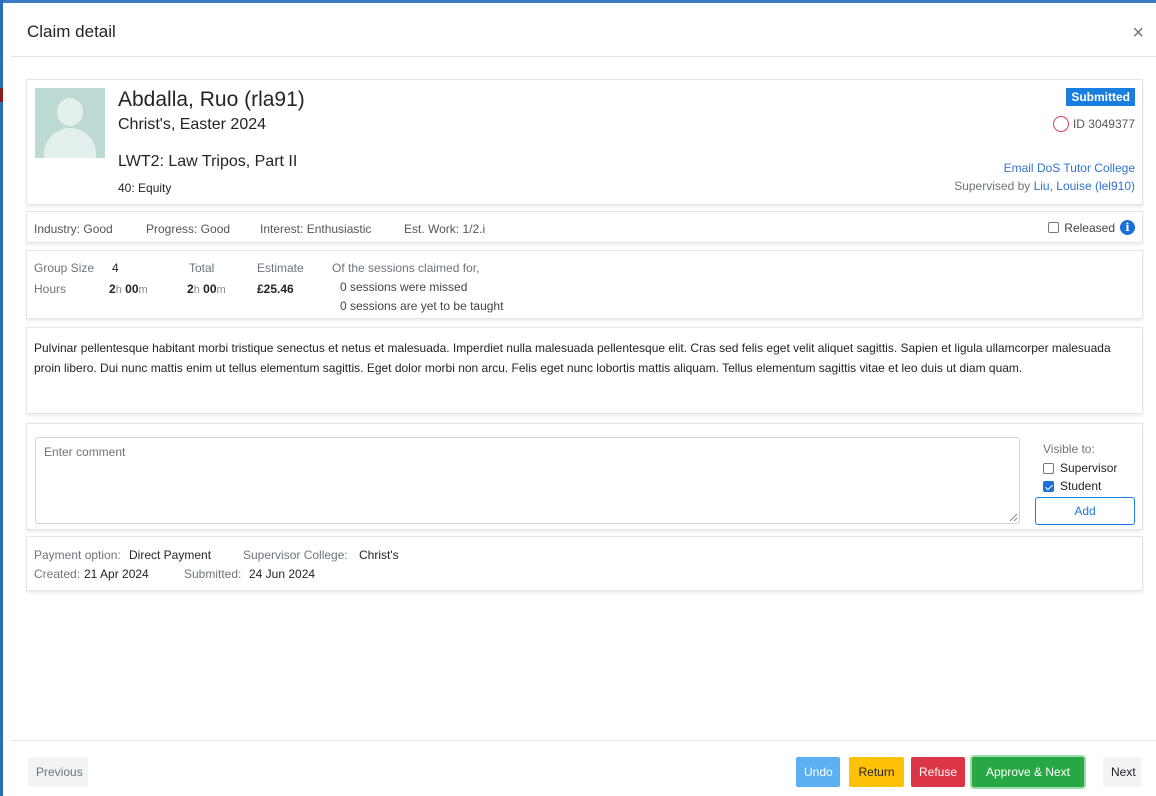 Image resolution: width=1156 pixels, height=796 pixels. What do you see at coordinates (196, 290) in the screenshot?
I see `total-h-unit: h` at bounding box center [196, 290].